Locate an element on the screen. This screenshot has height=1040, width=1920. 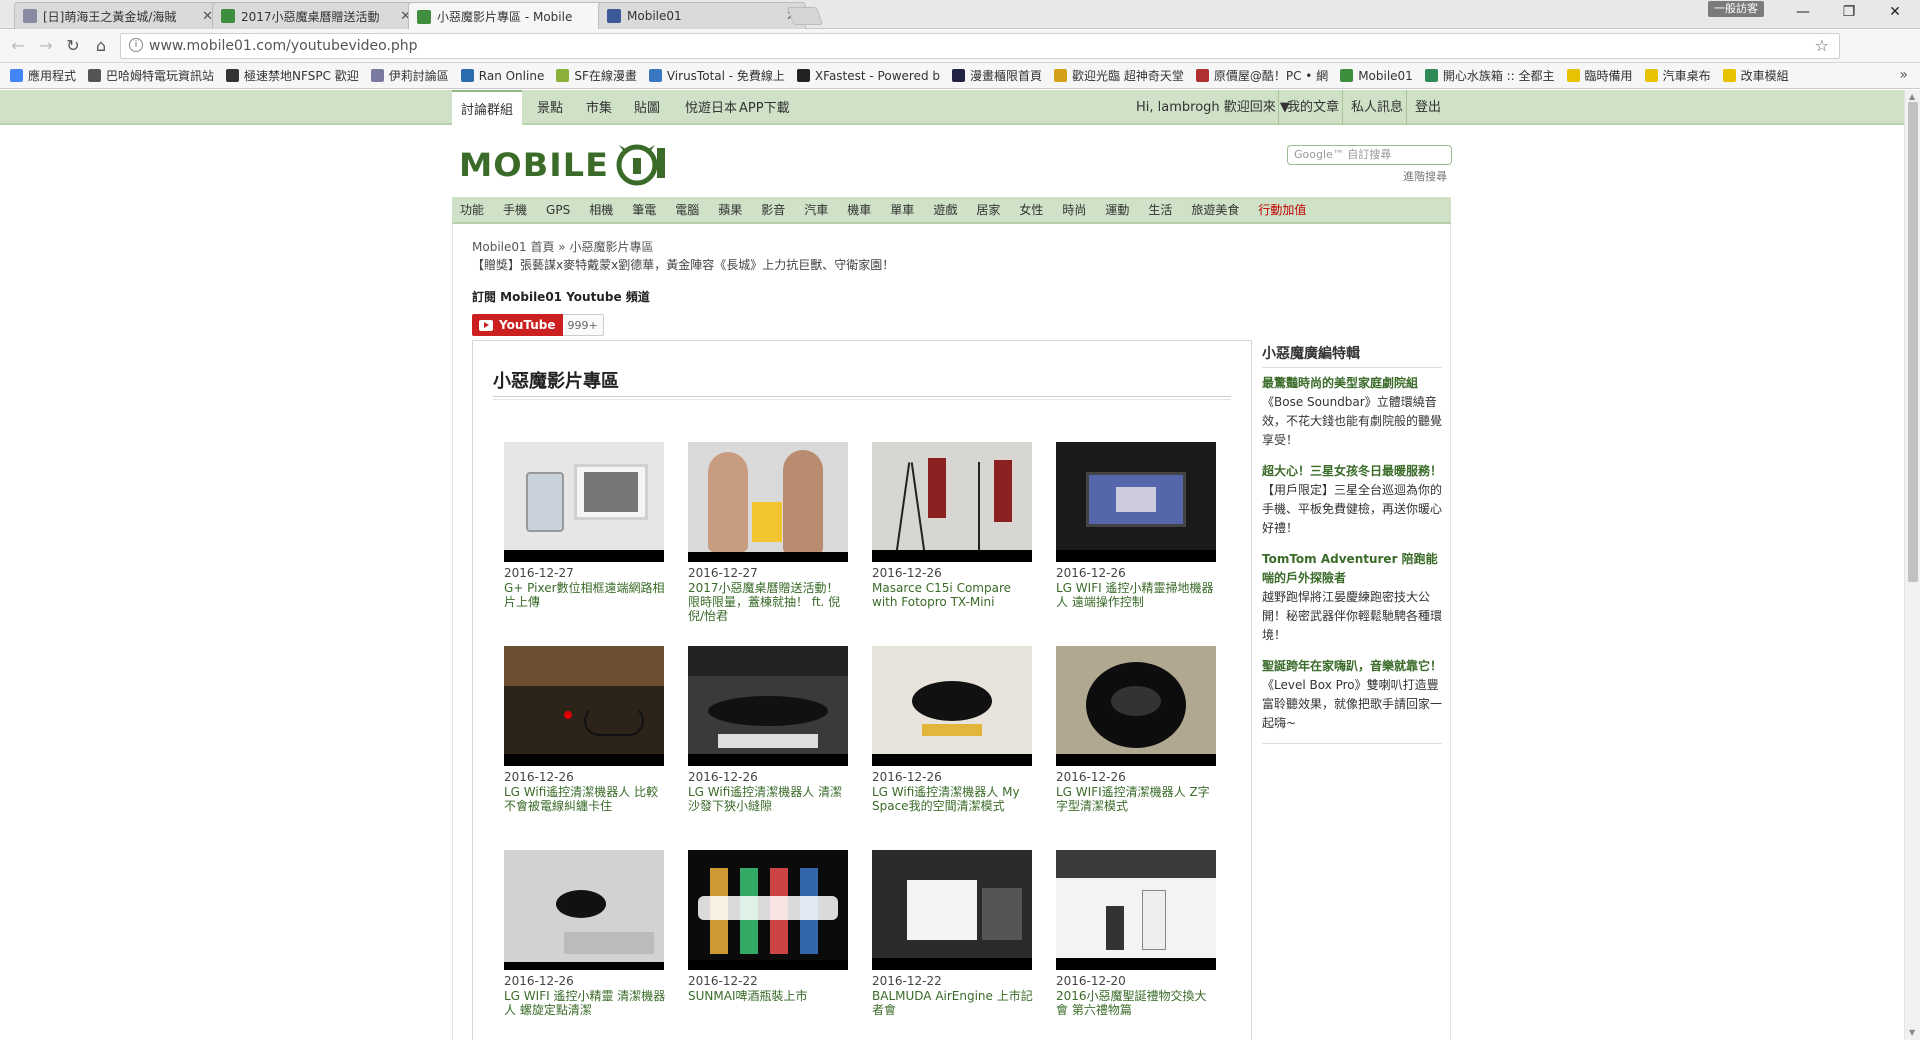
category-link: 旅遊美食 is located at coordinates (1215, 209).